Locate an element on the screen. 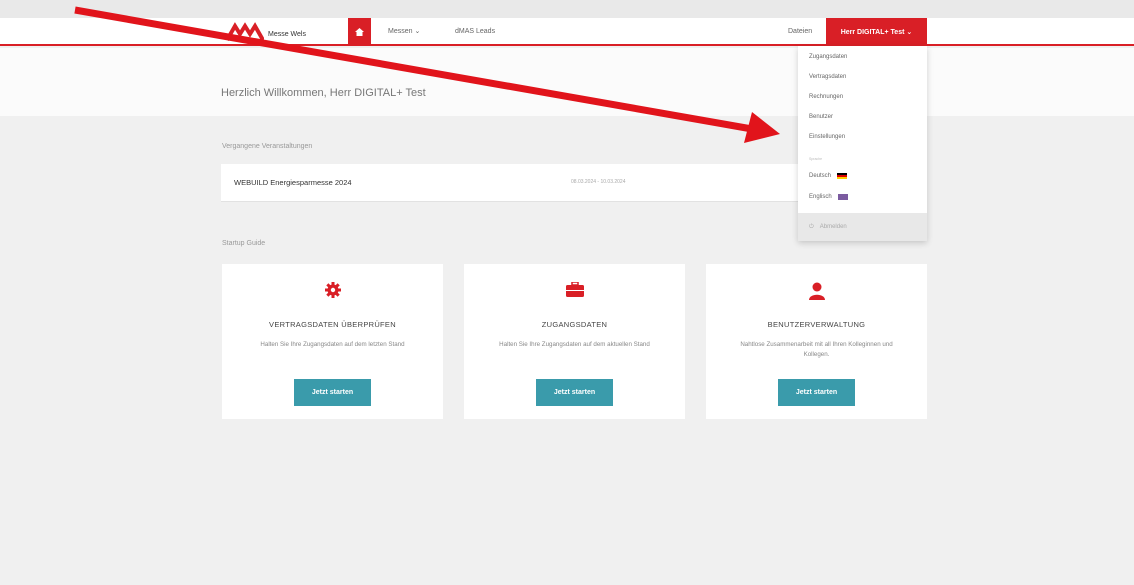 The image size is (1134, 585). menu-item-deutsch: Deutsch is located at coordinates (828, 176).